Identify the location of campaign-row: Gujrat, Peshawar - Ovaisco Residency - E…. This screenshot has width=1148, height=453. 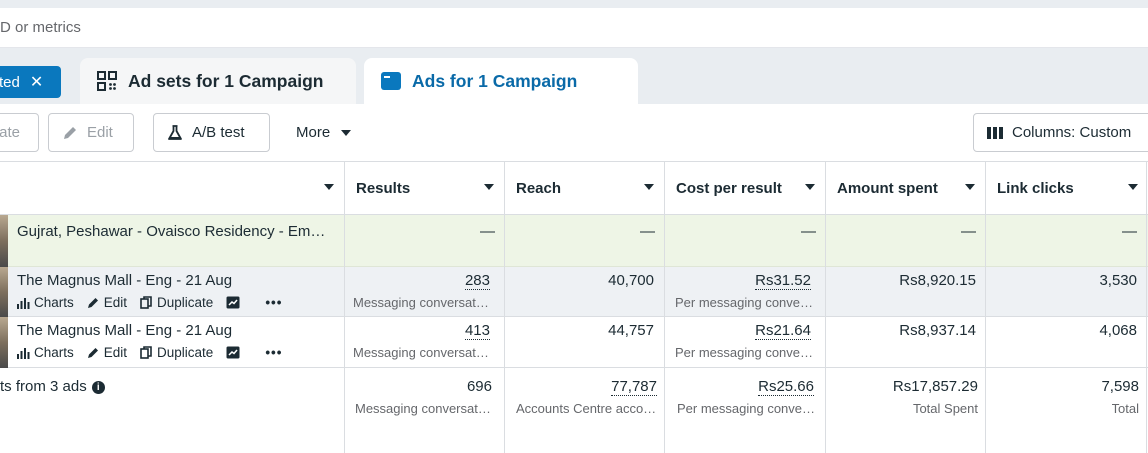
(574, 241).